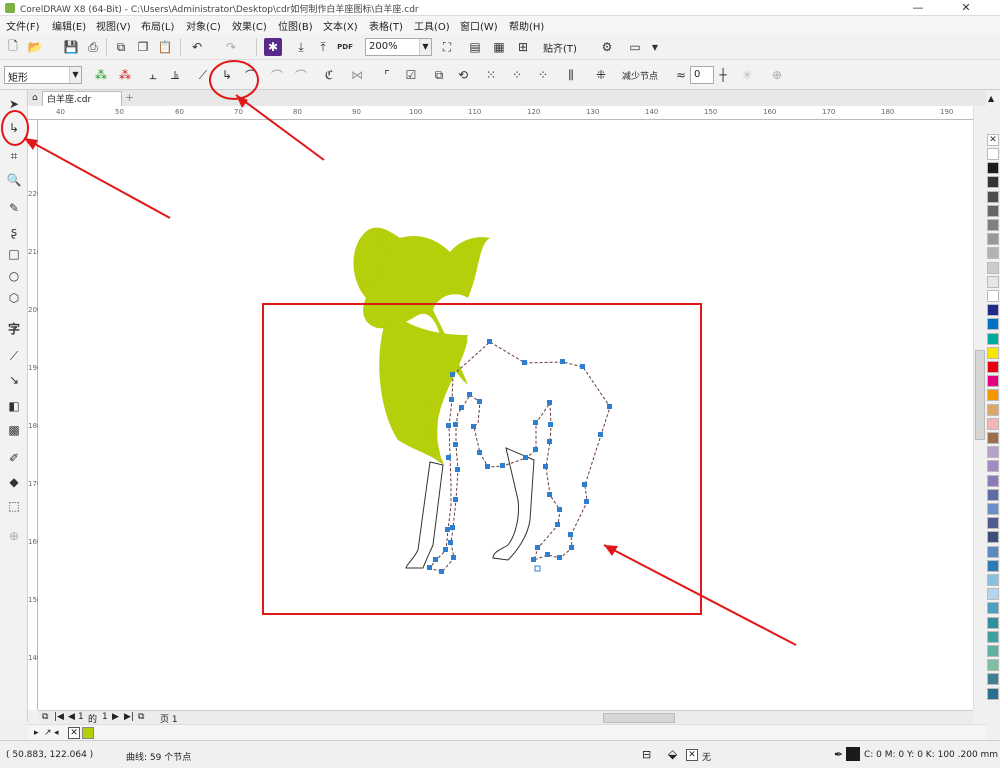 This screenshot has height=768, width=1000. Describe the element at coordinates (14, 430) in the screenshot. I see `transparency-tool-icon: ▩` at that location.